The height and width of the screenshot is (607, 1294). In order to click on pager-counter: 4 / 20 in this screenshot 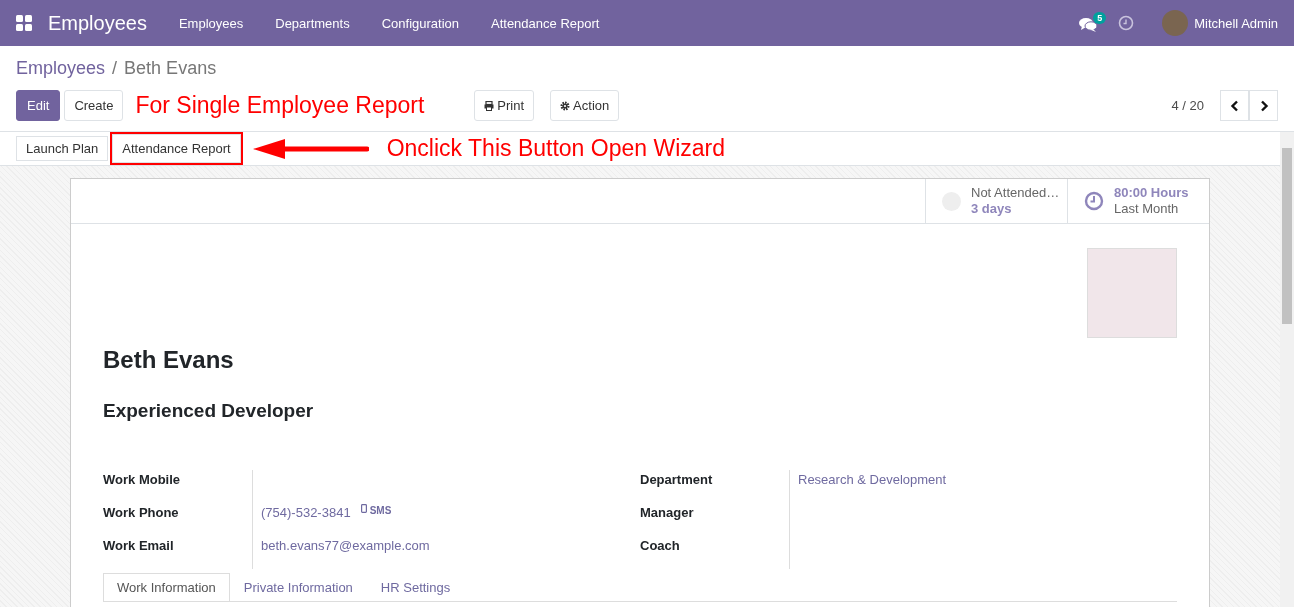, I will do `click(1187, 105)`.